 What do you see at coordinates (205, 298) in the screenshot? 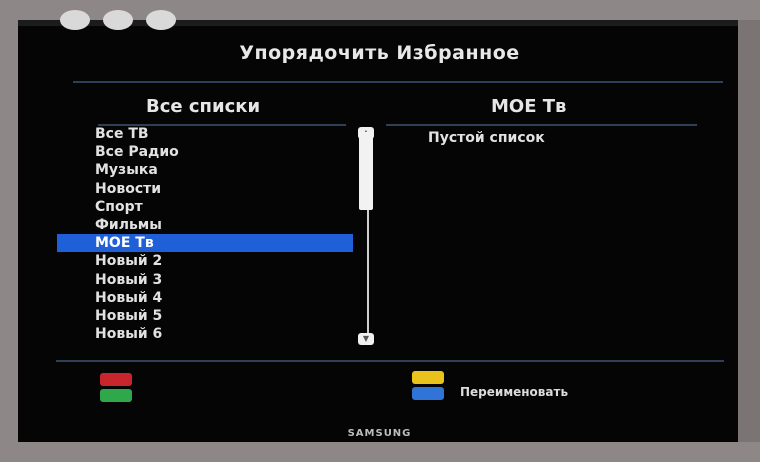
I see `list-item: Новый 4` at bounding box center [205, 298].